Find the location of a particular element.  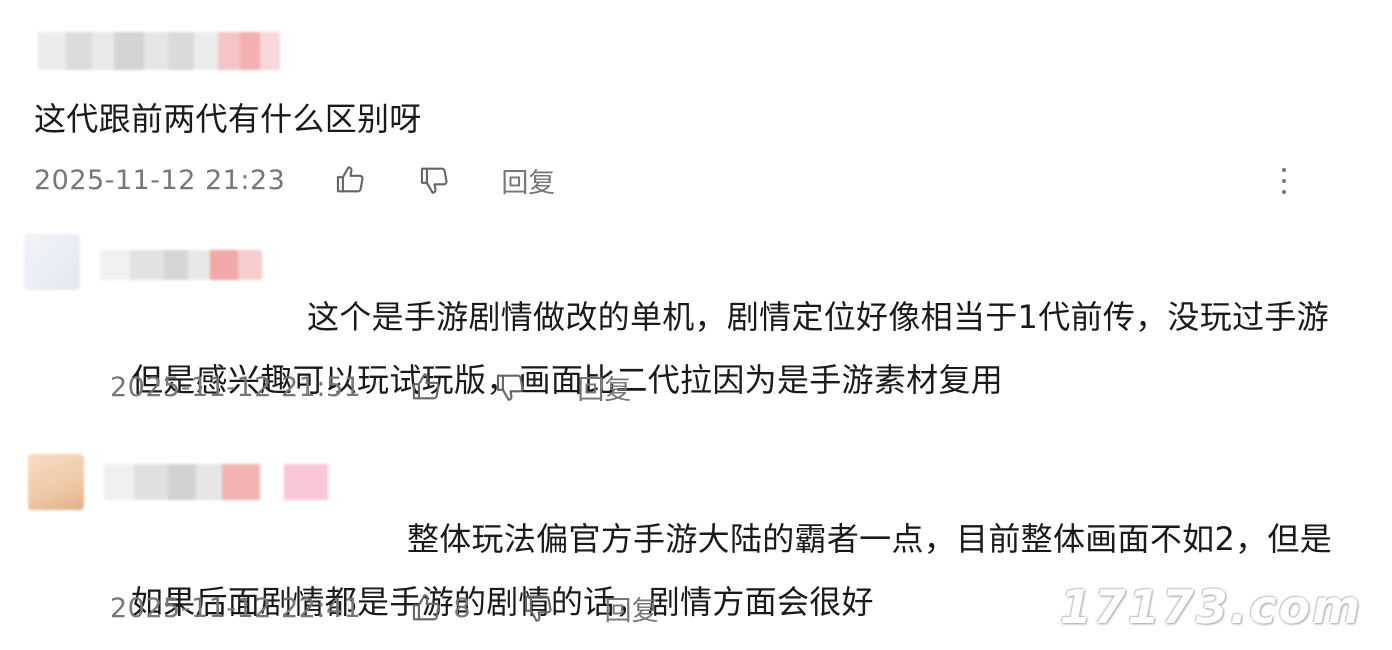

more-vertical-icon is located at coordinates (1284, 170).